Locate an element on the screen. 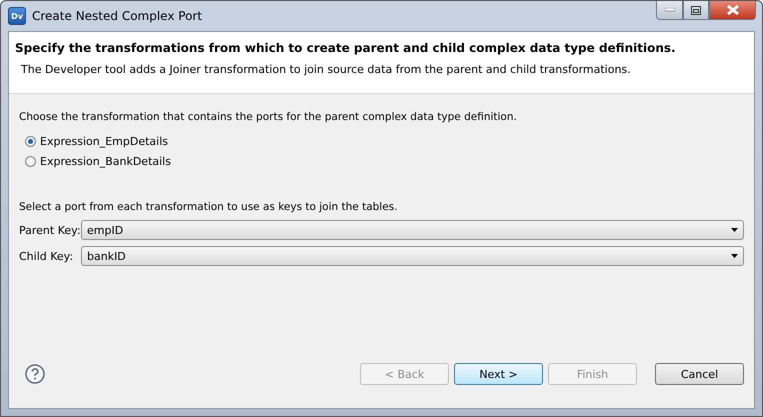 This screenshot has width=763, height=417. dialog-button: Next > is located at coordinates (498, 374).